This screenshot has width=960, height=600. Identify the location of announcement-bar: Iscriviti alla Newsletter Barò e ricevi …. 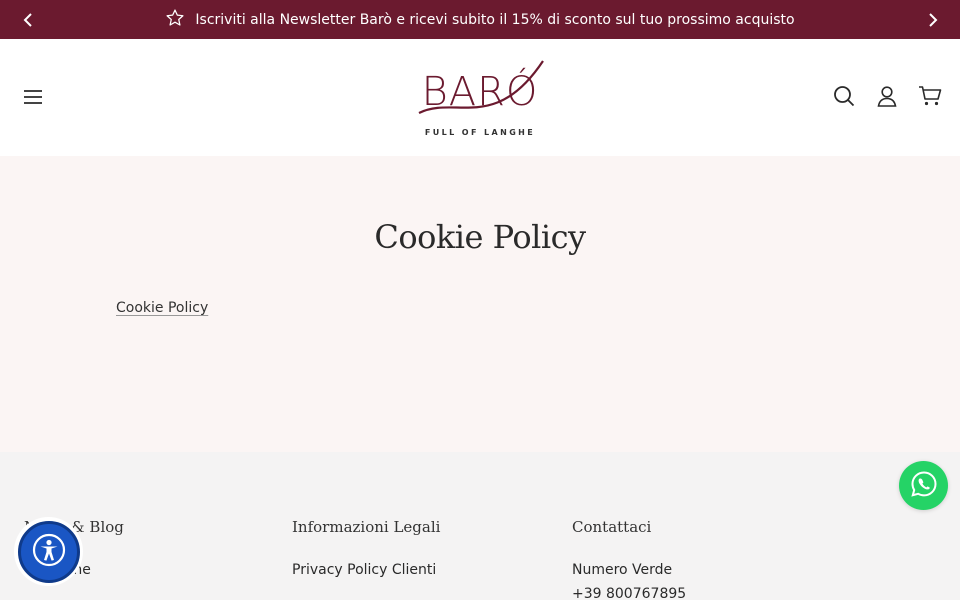
(480, 19).